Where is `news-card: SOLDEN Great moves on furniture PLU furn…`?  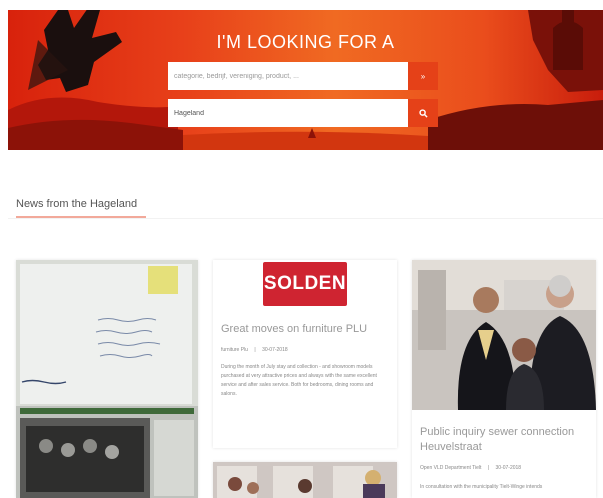
news-card: SOLDEN Great moves on furniture PLU furn… is located at coordinates (305, 354).